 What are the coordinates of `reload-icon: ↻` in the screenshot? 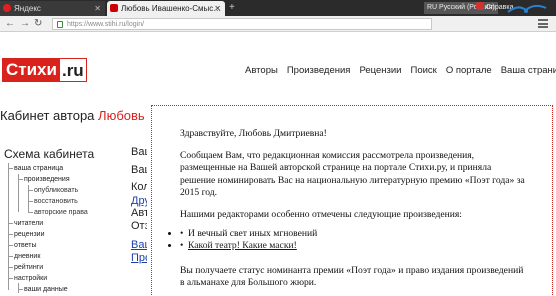 It's located at (38, 24).